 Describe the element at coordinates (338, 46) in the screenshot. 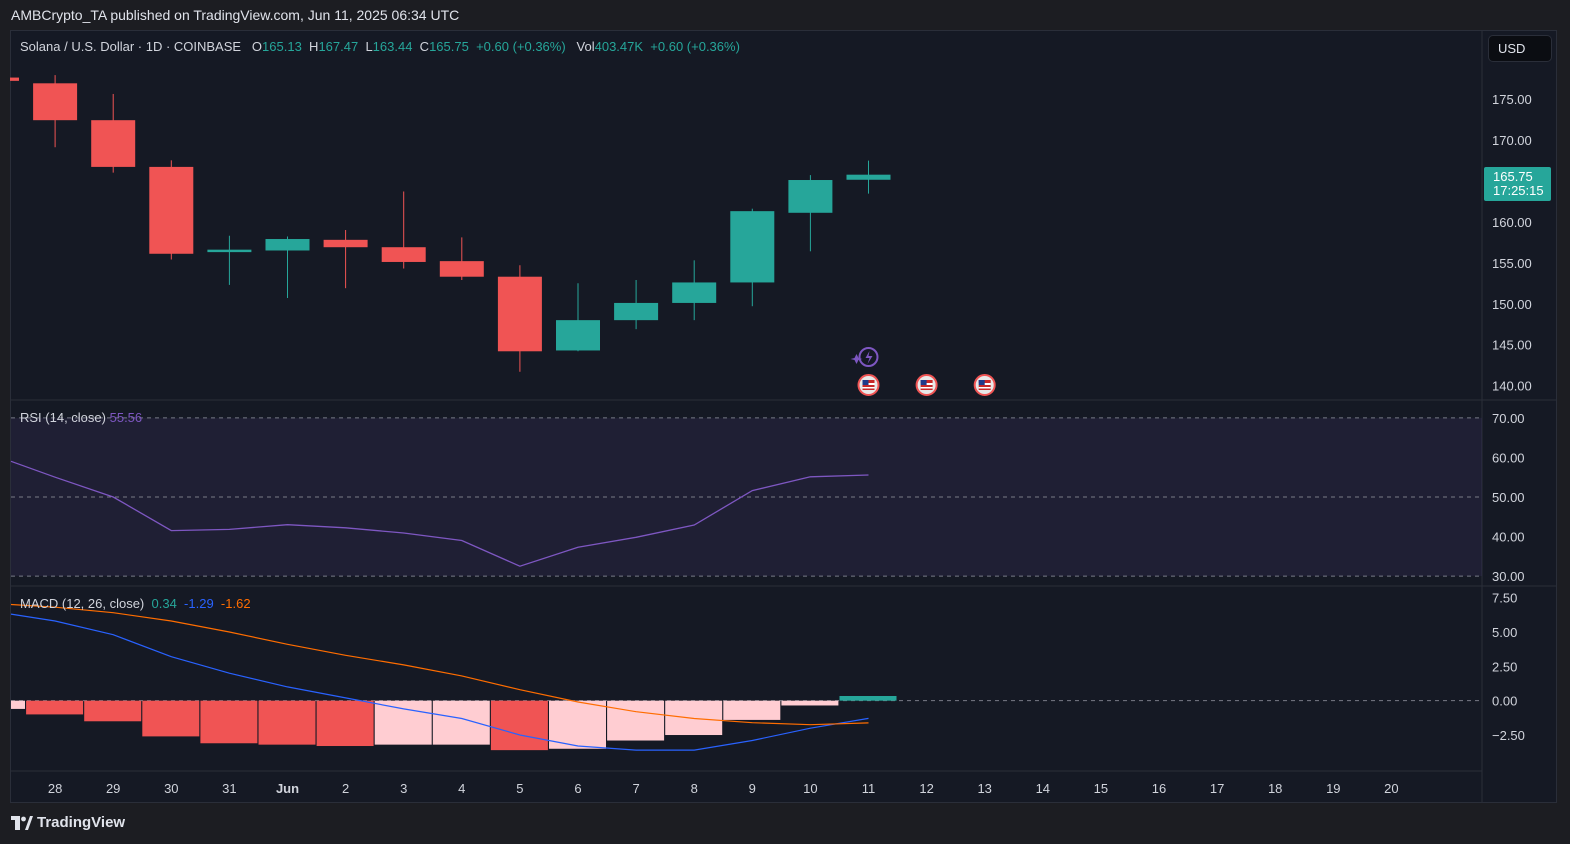

I see `high-value: 167.47` at that location.